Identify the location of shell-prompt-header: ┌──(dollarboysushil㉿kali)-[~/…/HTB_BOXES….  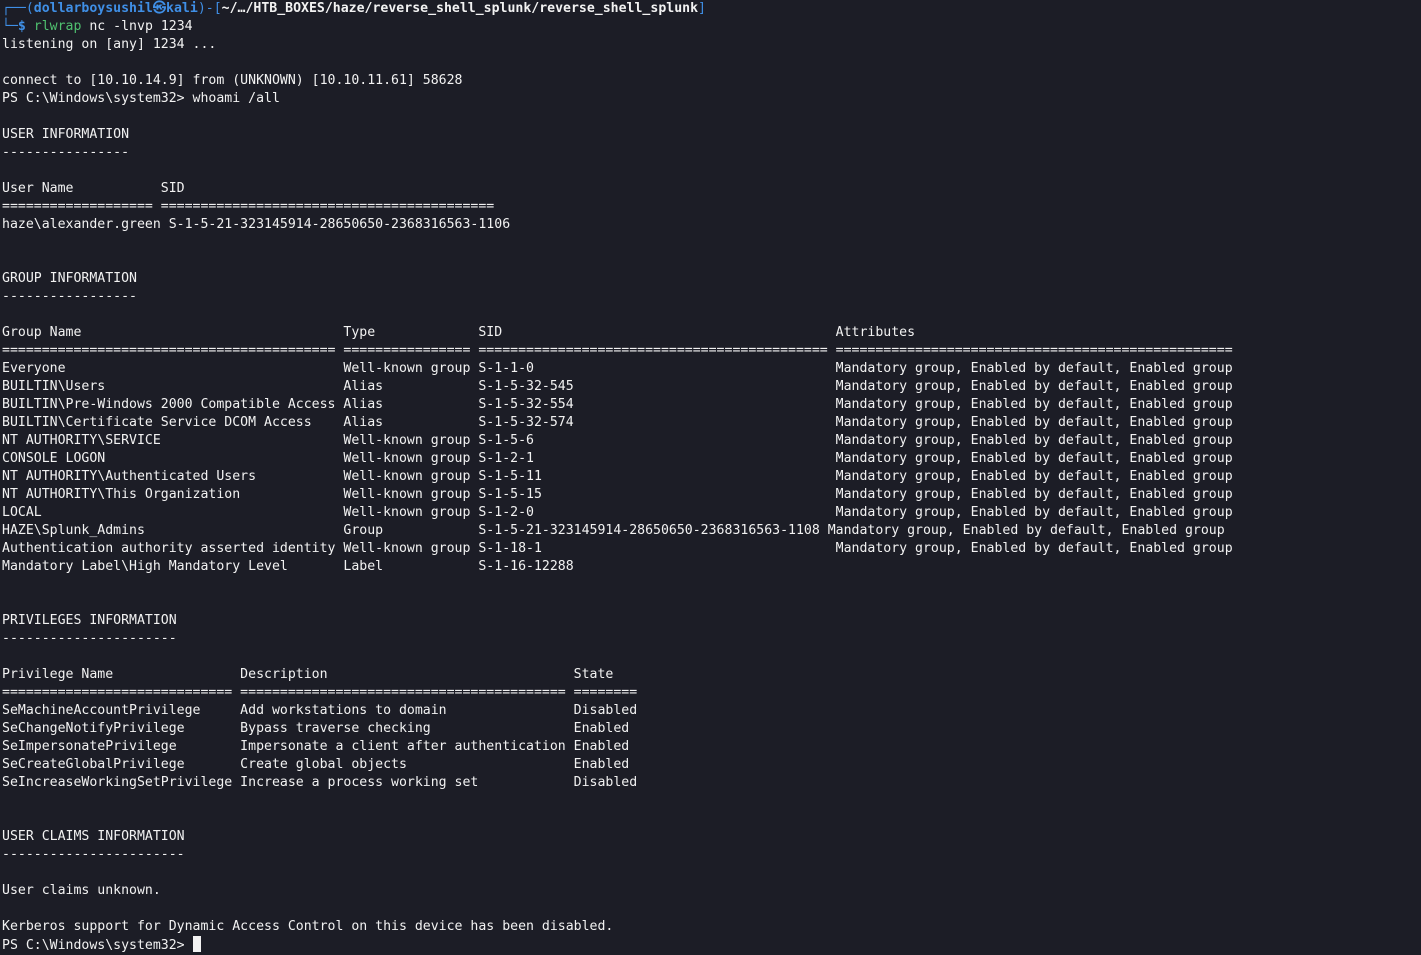
(711, 9).